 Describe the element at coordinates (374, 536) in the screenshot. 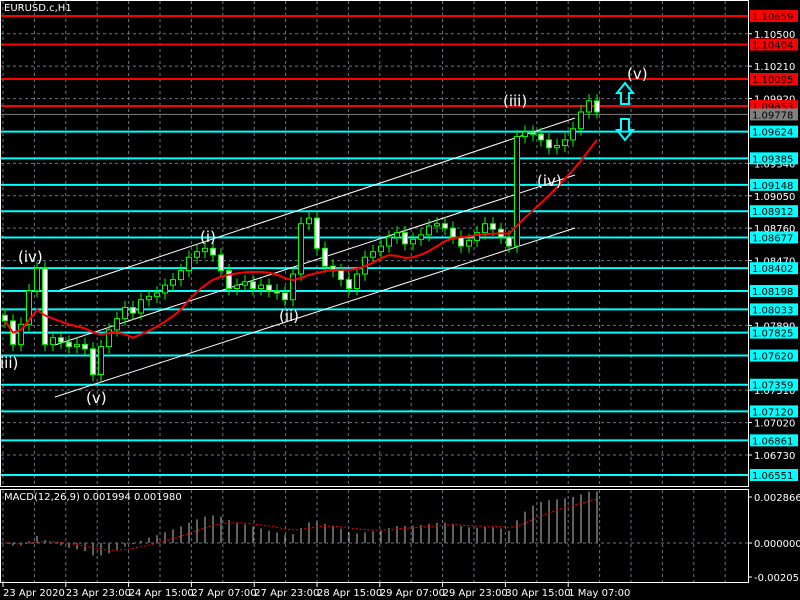

I see `macd-panel-frame` at that location.